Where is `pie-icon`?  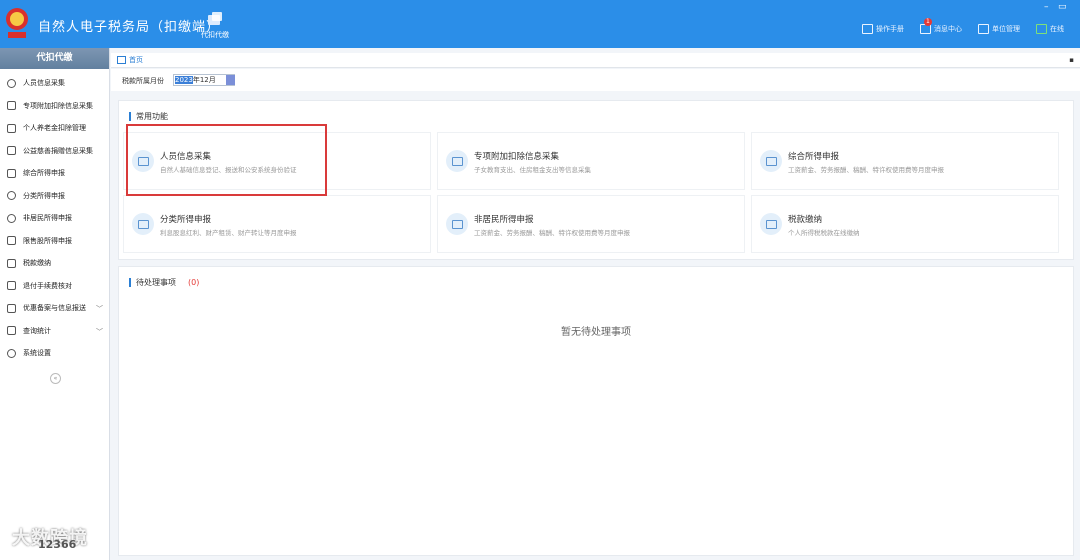
pie-icon is located at coordinates (11, 196).